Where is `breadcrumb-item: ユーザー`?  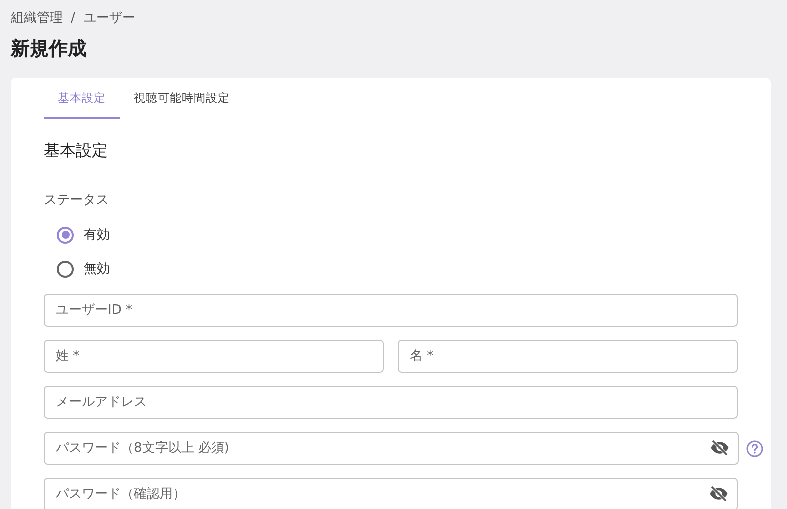
breadcrumb-item: ユーザー is located at coordinates (109, 18).